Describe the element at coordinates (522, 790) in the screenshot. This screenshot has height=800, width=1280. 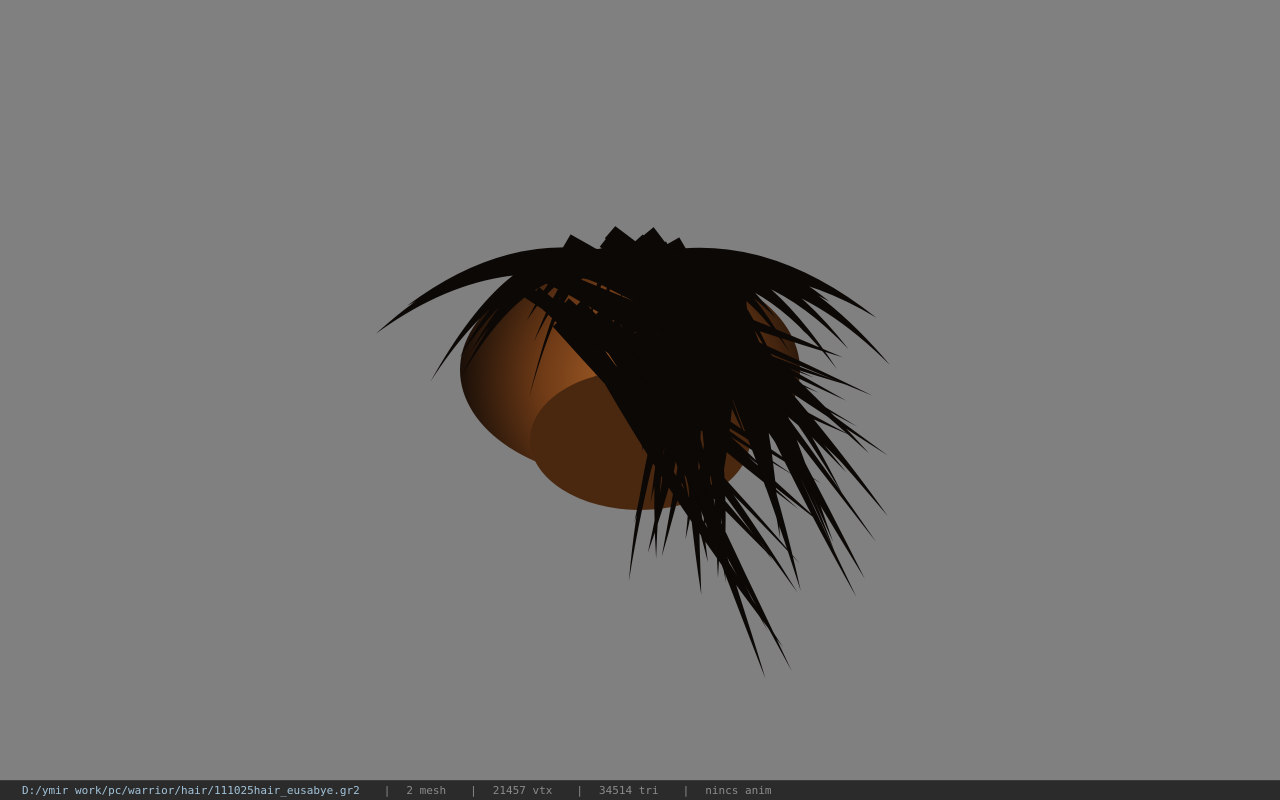
I see `vertex-count: 21457 vtx` at that location.